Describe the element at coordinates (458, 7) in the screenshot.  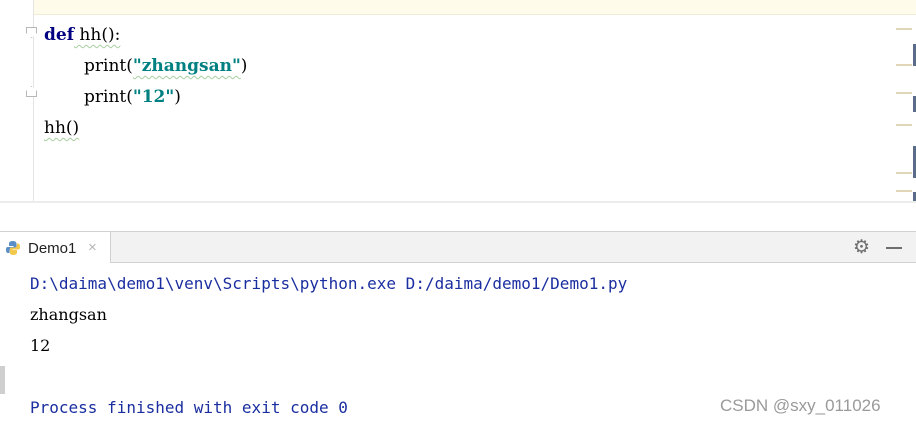
I see `editor-top-bar` at that location.